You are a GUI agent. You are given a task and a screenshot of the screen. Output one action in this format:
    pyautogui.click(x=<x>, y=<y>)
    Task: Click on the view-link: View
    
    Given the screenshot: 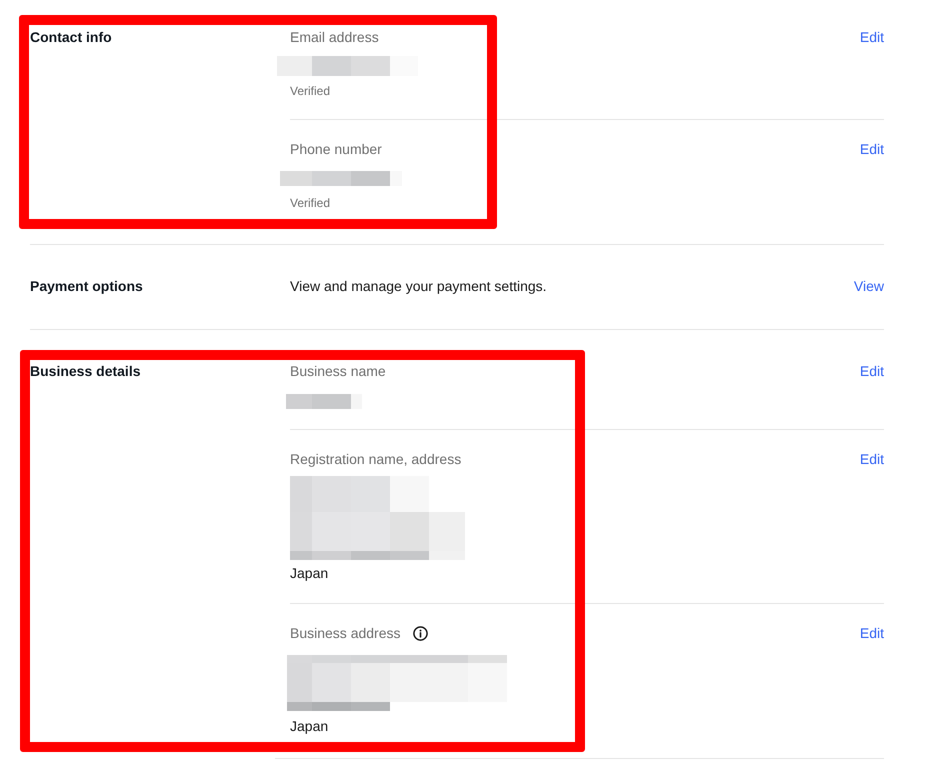 What is the action you would take?
    pyautogui.click(x=869, y=286)
    